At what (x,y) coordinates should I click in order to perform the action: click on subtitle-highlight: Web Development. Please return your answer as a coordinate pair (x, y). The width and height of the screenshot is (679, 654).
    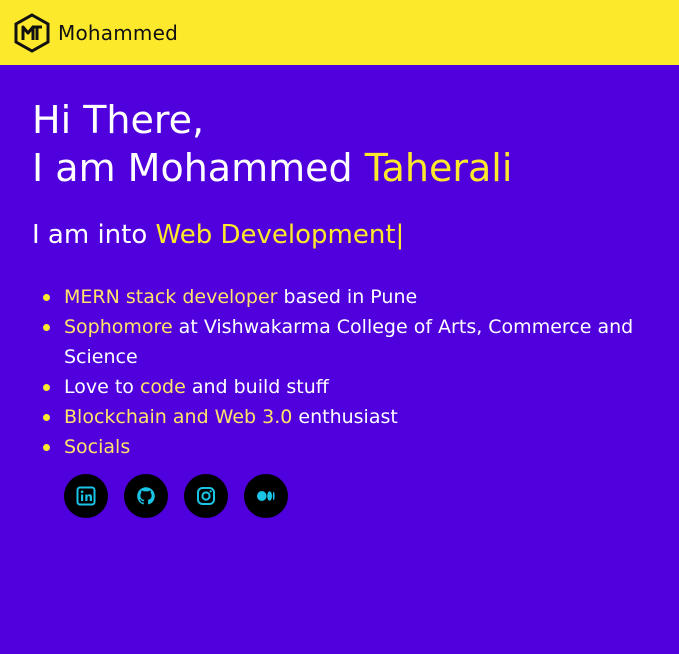
    Looking at the image, I should click on (275, 235).